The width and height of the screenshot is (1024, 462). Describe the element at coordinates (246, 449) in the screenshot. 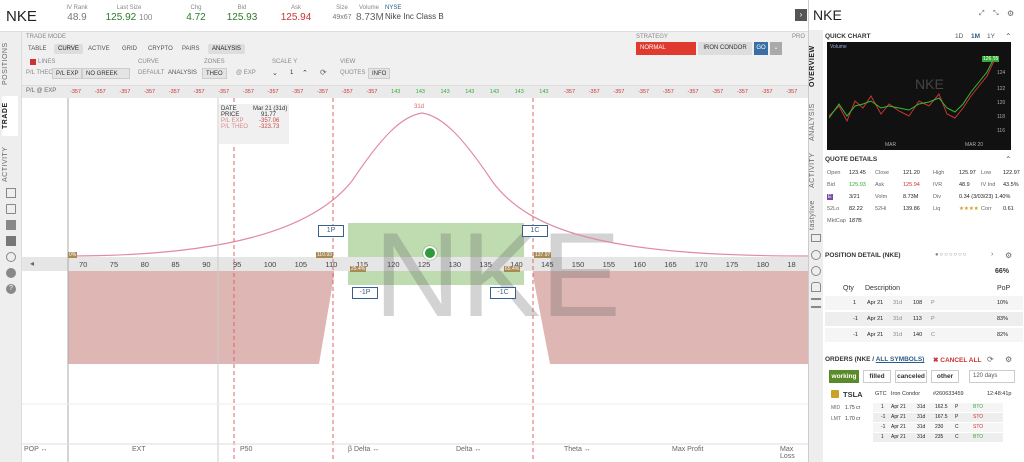

I see `metric-2: P50` at that location.